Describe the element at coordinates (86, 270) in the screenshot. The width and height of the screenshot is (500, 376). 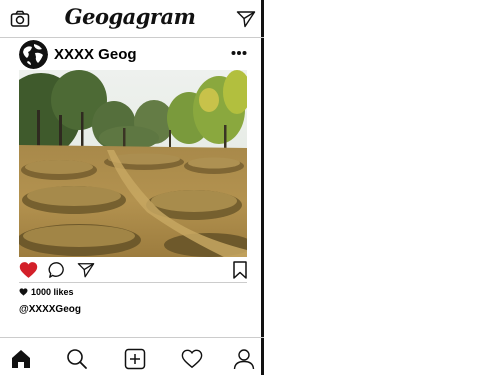
I see `share-icon` at that location.